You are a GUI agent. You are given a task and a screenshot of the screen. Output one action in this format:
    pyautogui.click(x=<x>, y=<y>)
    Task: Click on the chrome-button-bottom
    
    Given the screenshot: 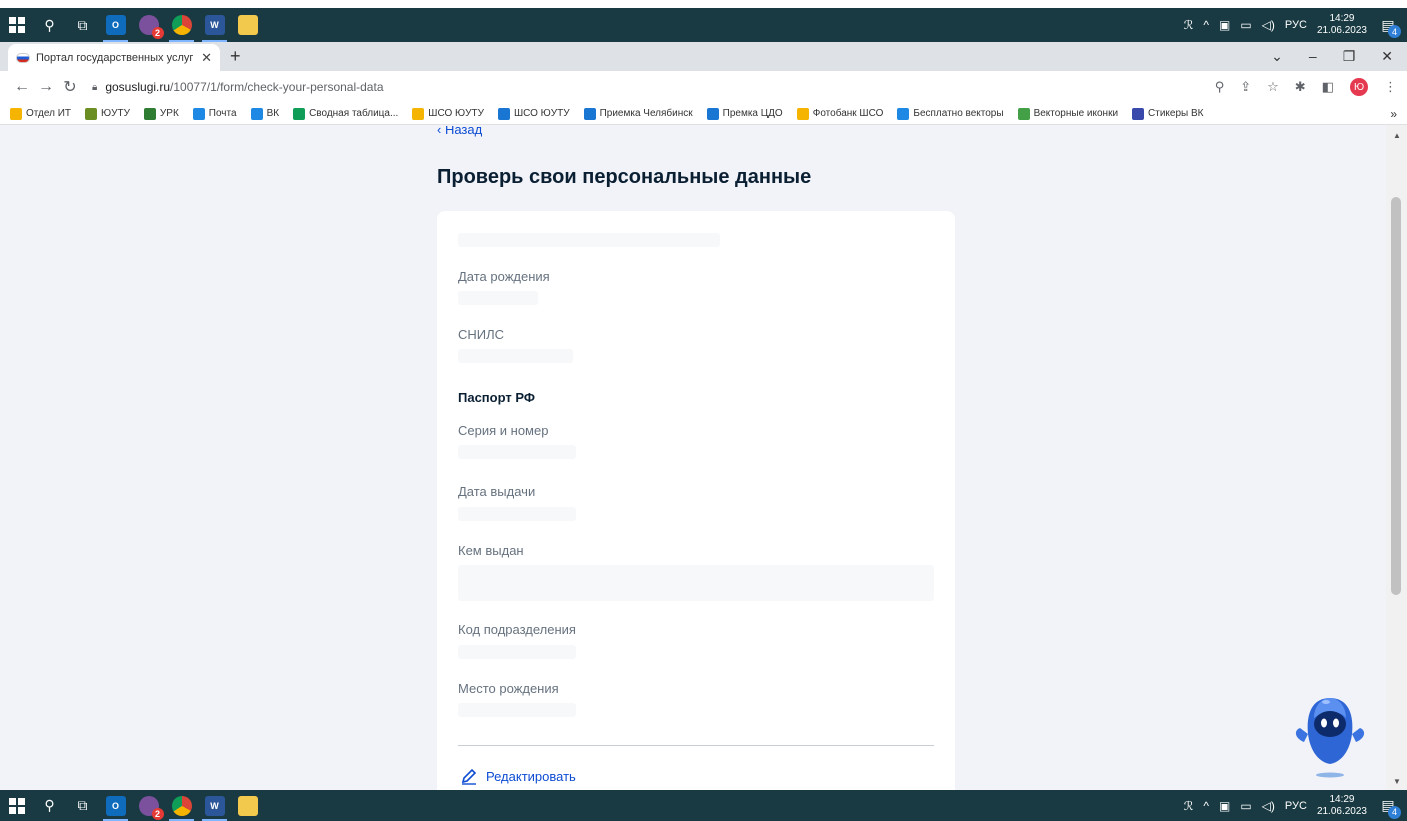 What is the action you would take?
    pyautogui.click(x=181, y=805)
    